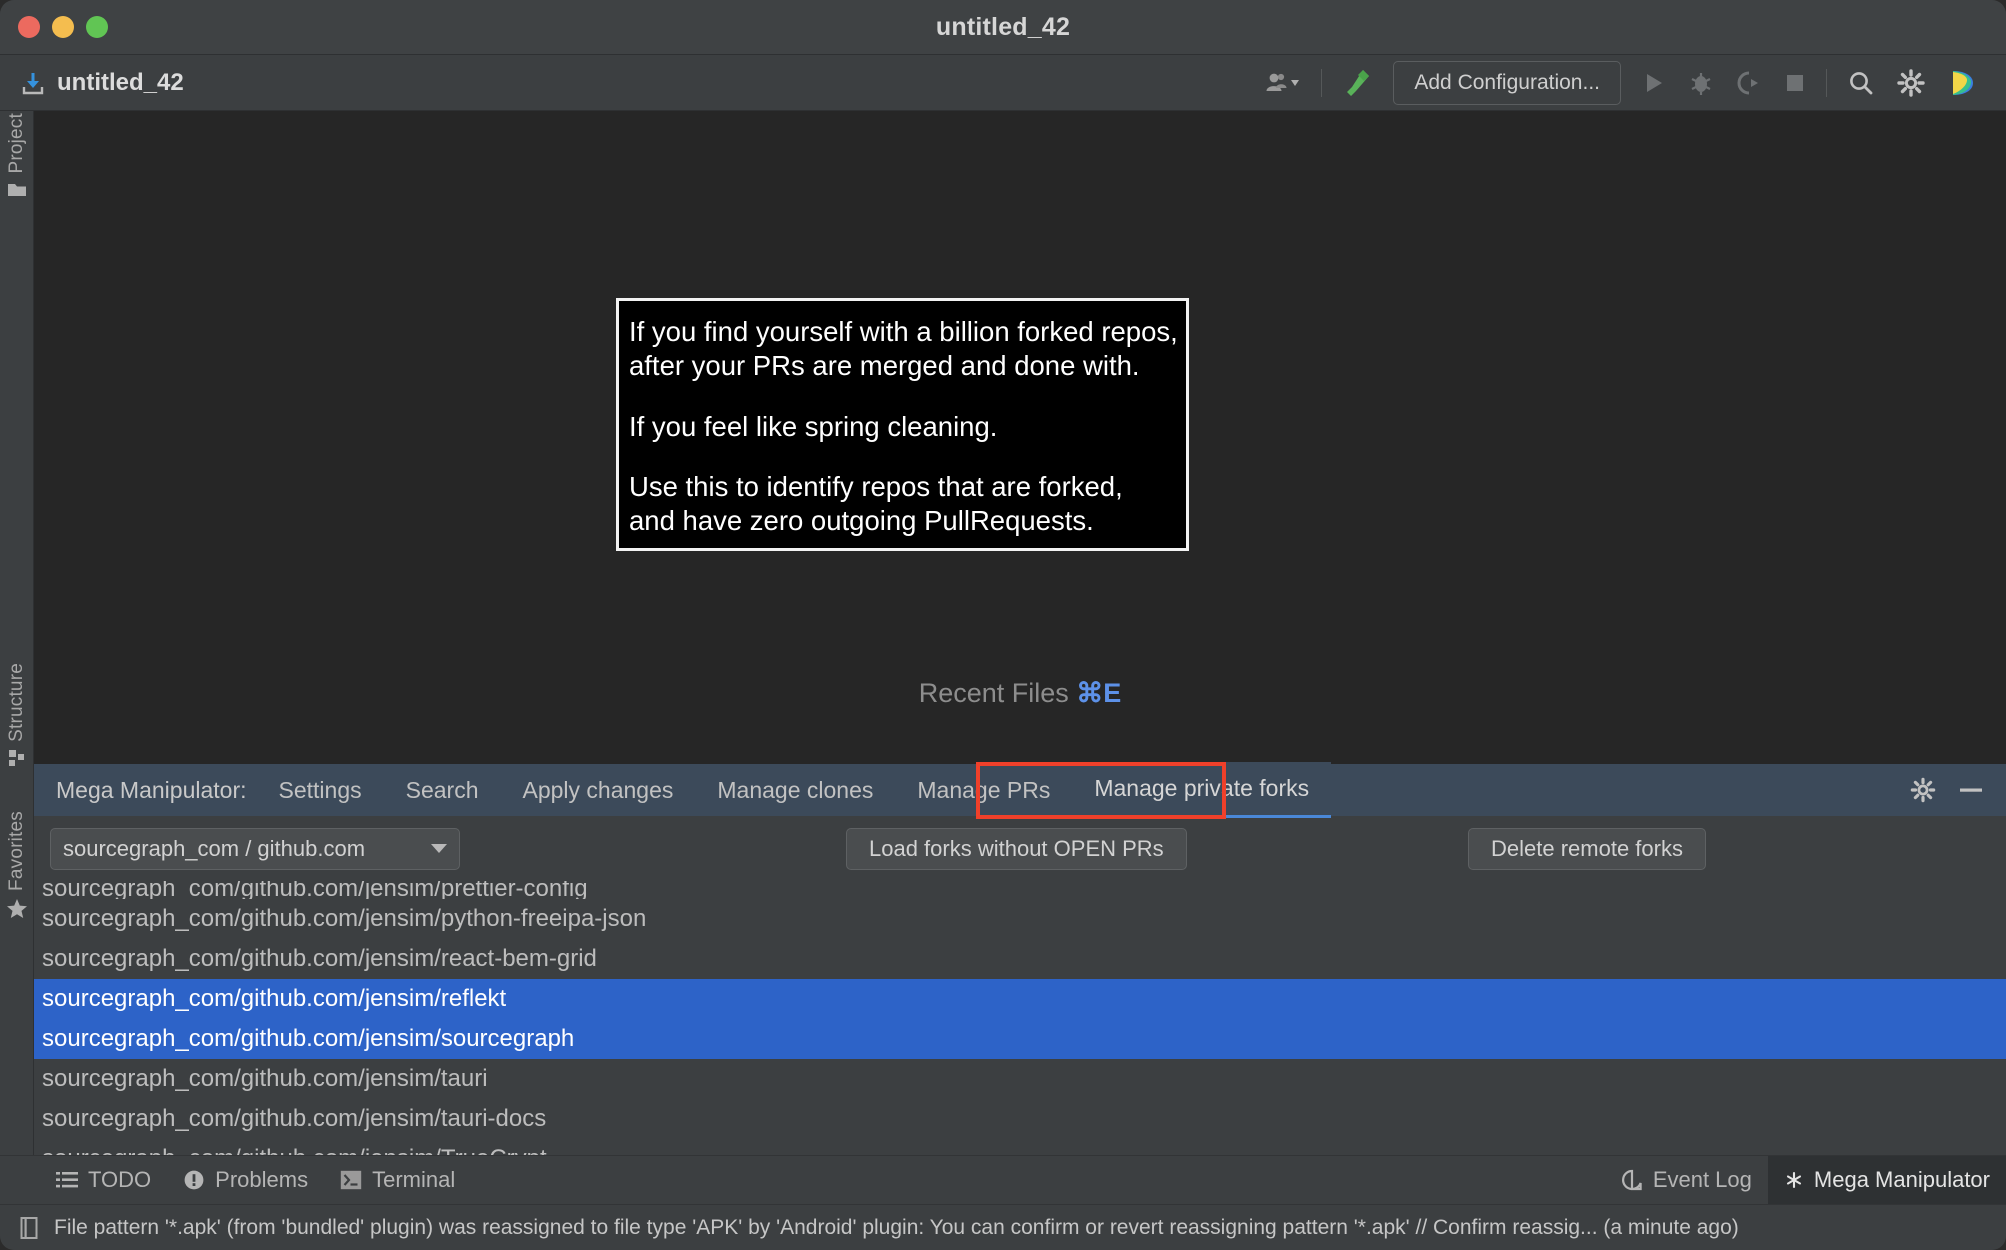  Describe the element at coordinates (17, 758) in the screenshot. I see `structure-icon` at that location.